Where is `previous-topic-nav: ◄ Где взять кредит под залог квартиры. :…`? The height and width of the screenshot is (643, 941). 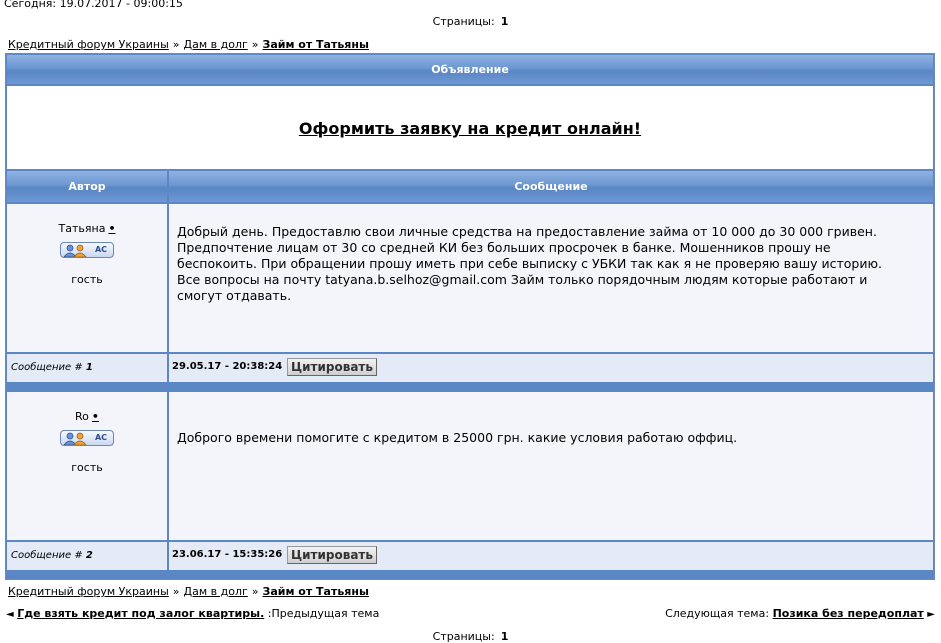 previous-topic-nav: ◄ Где взять кредит под залог квартиры. :… is located at coordinates (192, 613).